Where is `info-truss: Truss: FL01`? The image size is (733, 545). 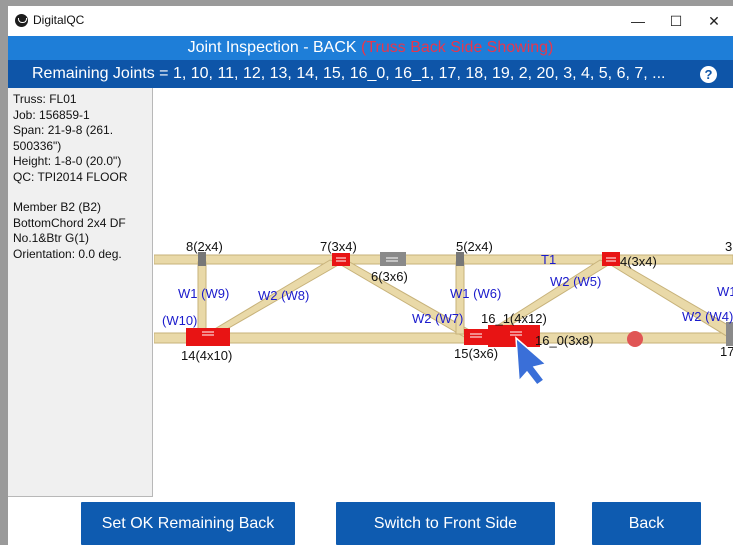
info-truss: Truss: FL01 is located at coordinates (45, 99).